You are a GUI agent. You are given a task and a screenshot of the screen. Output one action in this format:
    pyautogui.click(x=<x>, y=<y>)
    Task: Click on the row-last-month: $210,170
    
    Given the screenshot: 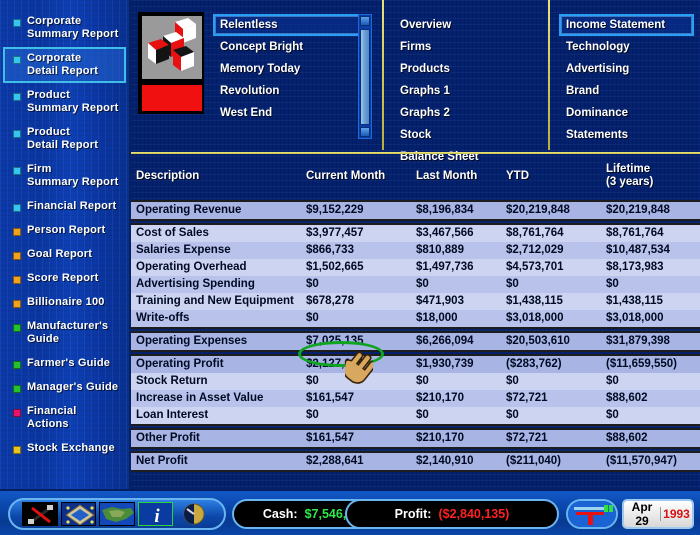 What is the action you would take?
    pyautogui.click(x=440, y=398)
    